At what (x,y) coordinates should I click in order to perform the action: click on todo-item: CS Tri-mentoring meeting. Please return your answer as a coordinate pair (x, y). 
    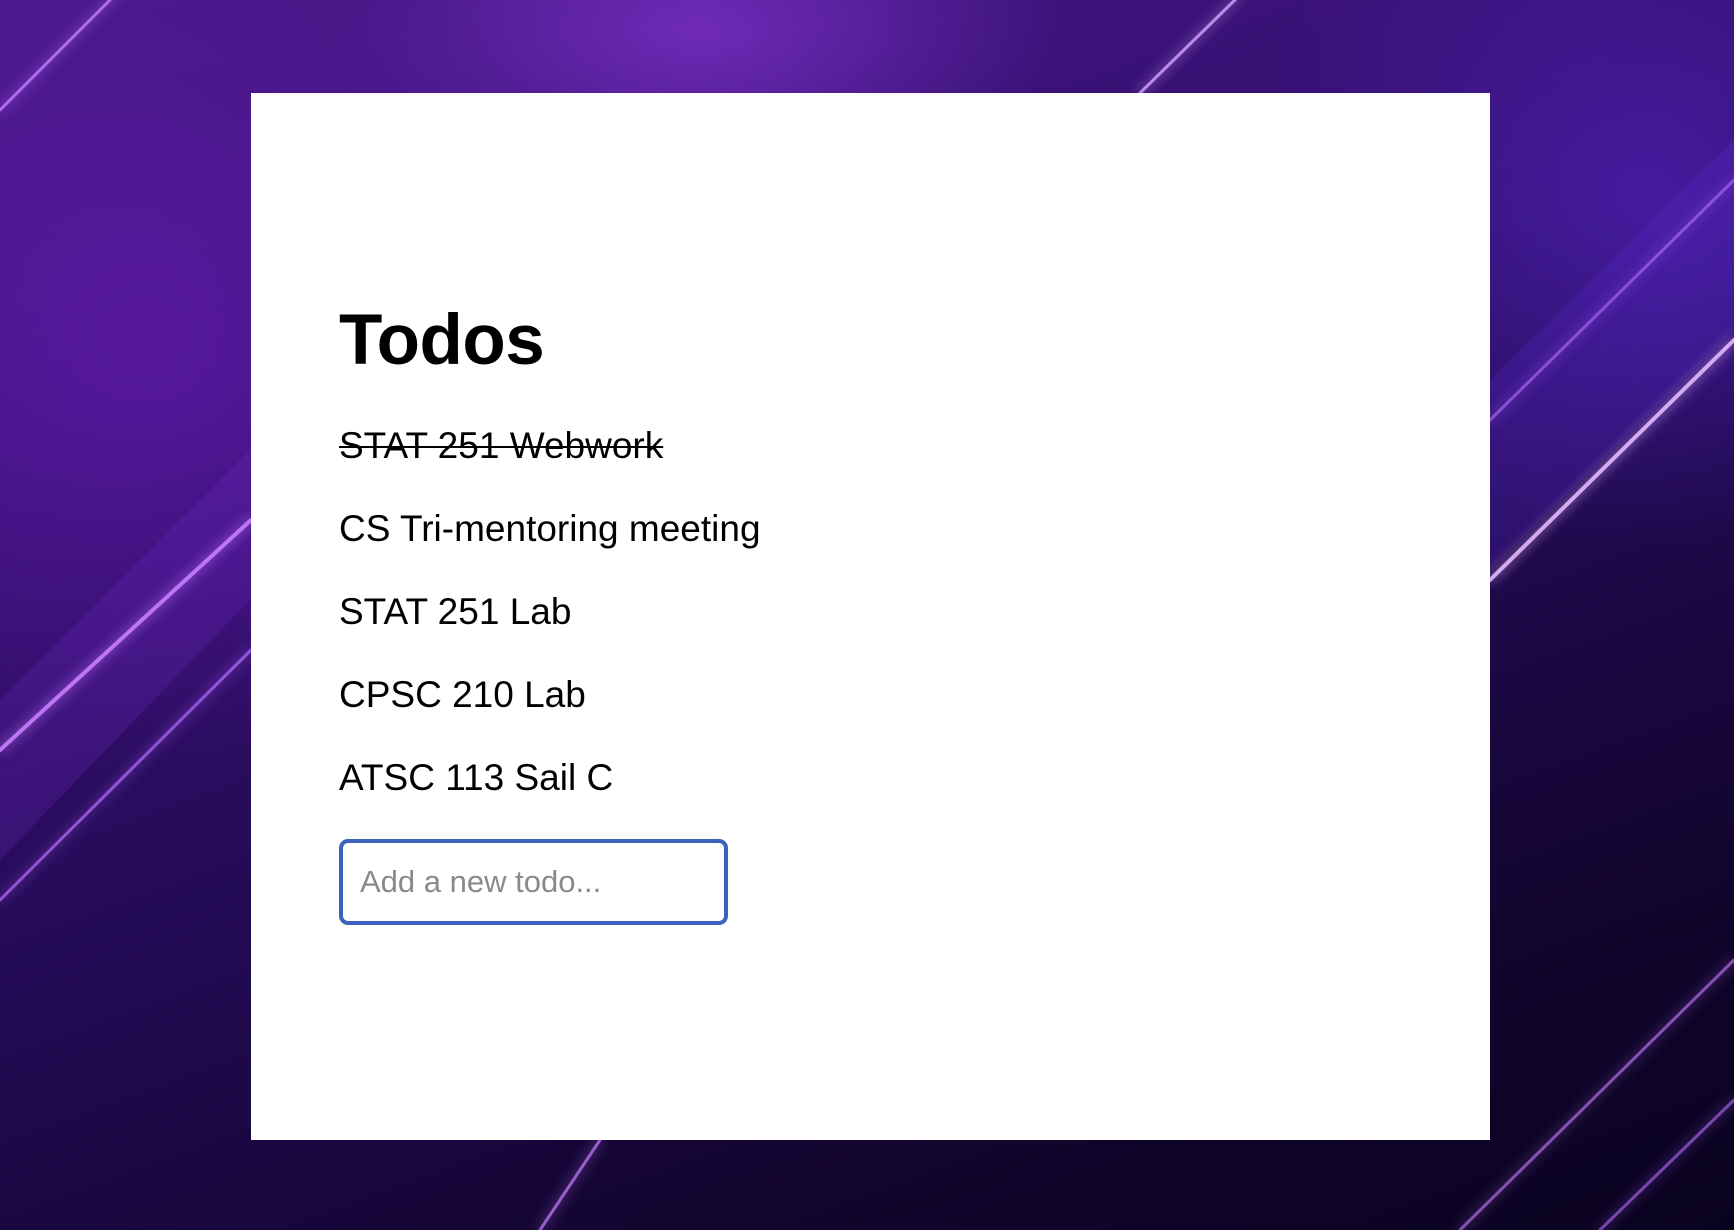
    Looking at the image, I should click on (914, 529).